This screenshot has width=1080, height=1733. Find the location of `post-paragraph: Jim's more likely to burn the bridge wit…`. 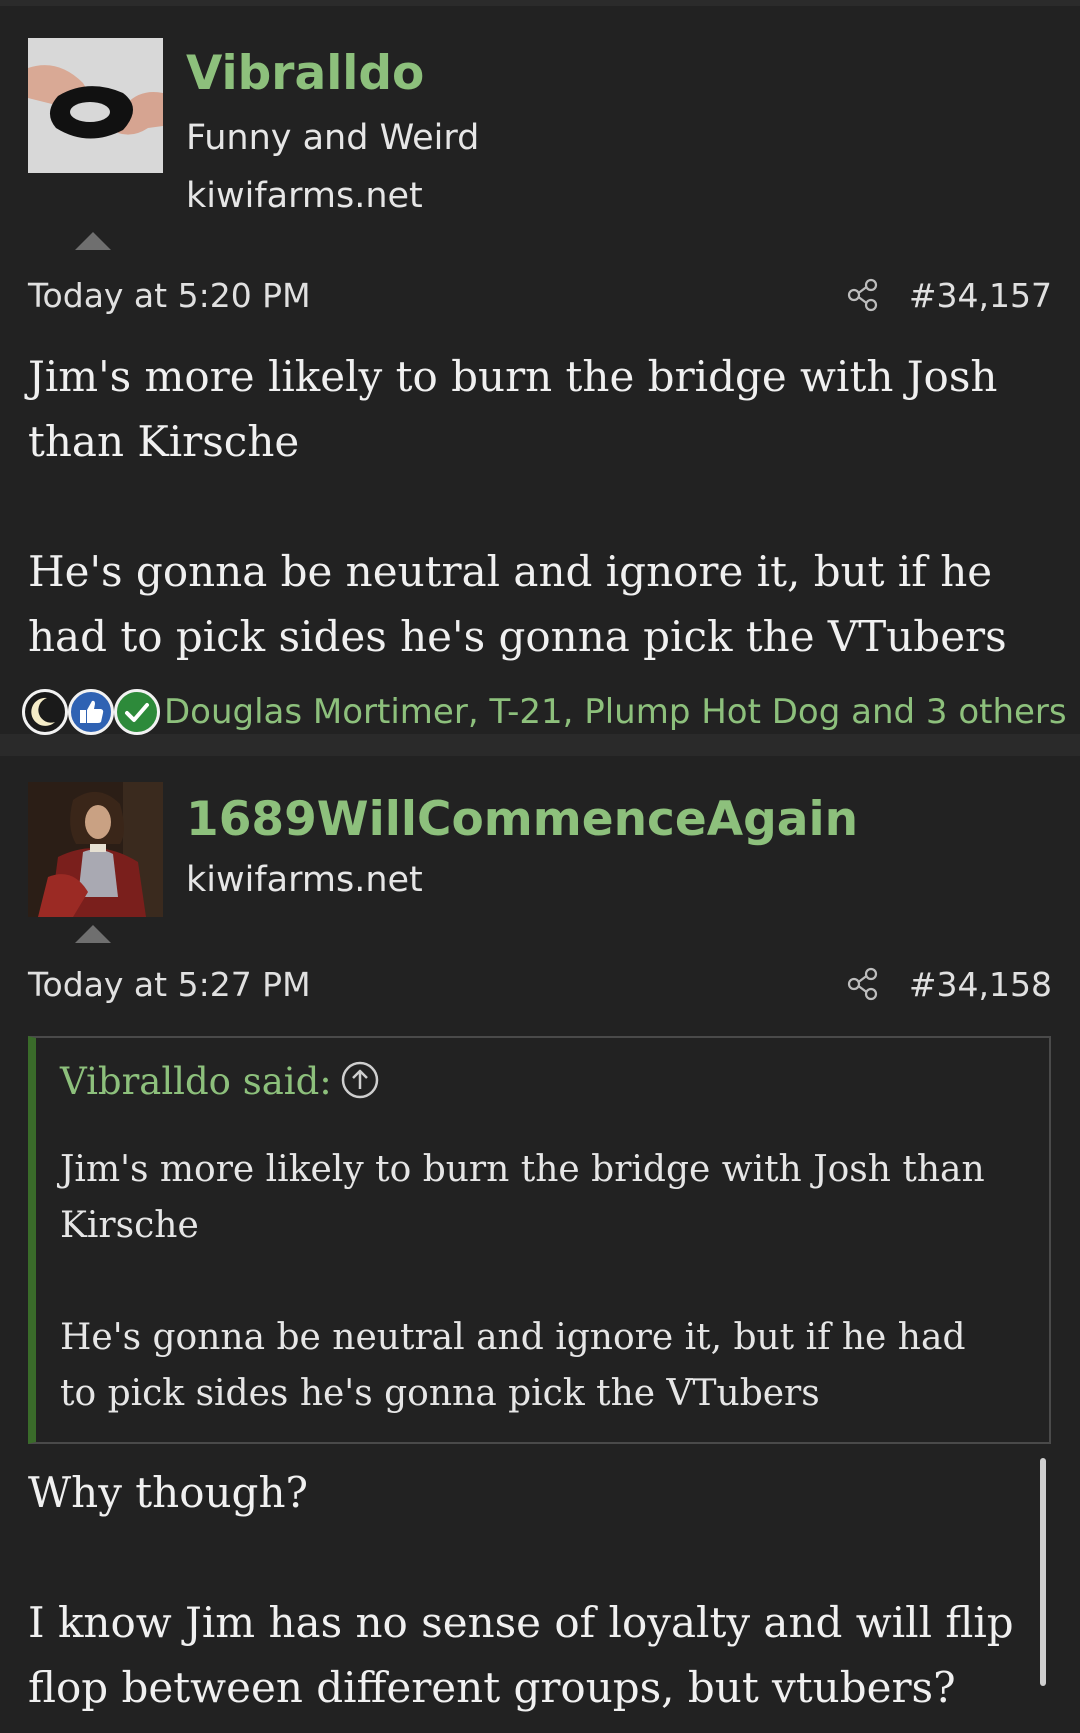

post-paragraph: Jim's more likely to burn the bridge wit… is located at coordinates (513, 409).